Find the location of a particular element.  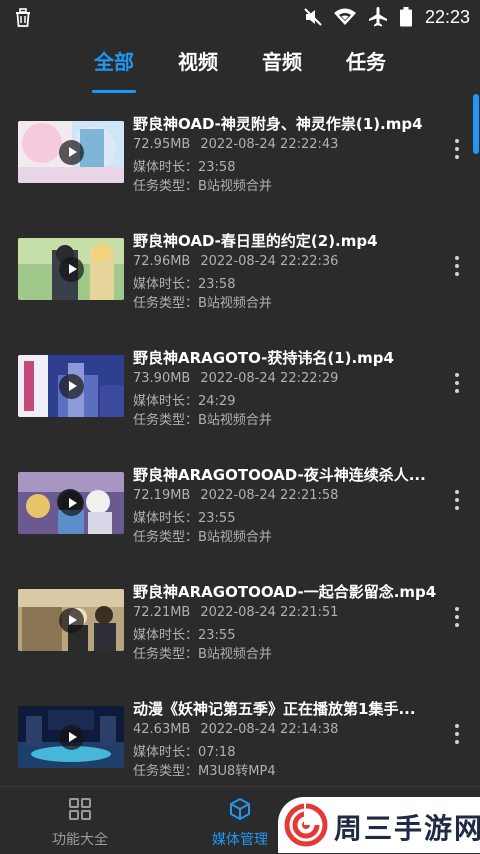

airplane-icon is located at coordinates (377, 17).